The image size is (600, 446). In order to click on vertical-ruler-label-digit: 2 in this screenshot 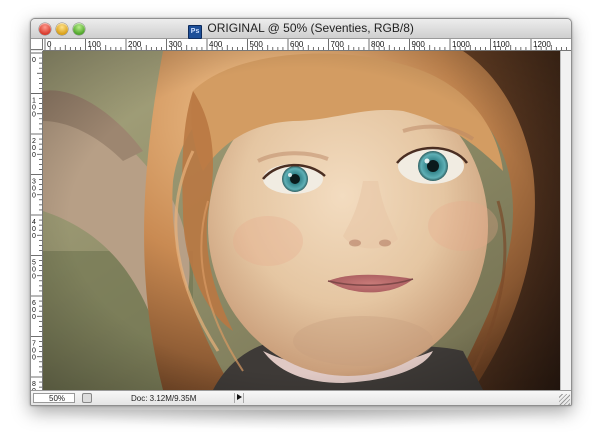, I will do `click(34, 141)`.